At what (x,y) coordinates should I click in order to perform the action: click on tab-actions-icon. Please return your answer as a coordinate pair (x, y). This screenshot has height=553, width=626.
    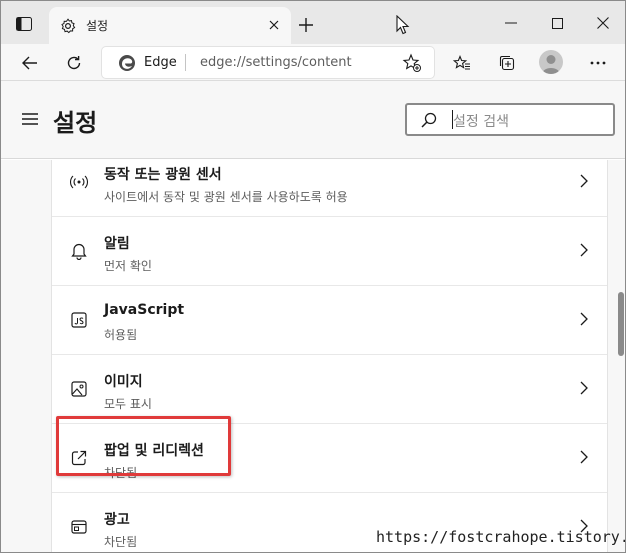
    Looking at the image, I should click on (24, 24).